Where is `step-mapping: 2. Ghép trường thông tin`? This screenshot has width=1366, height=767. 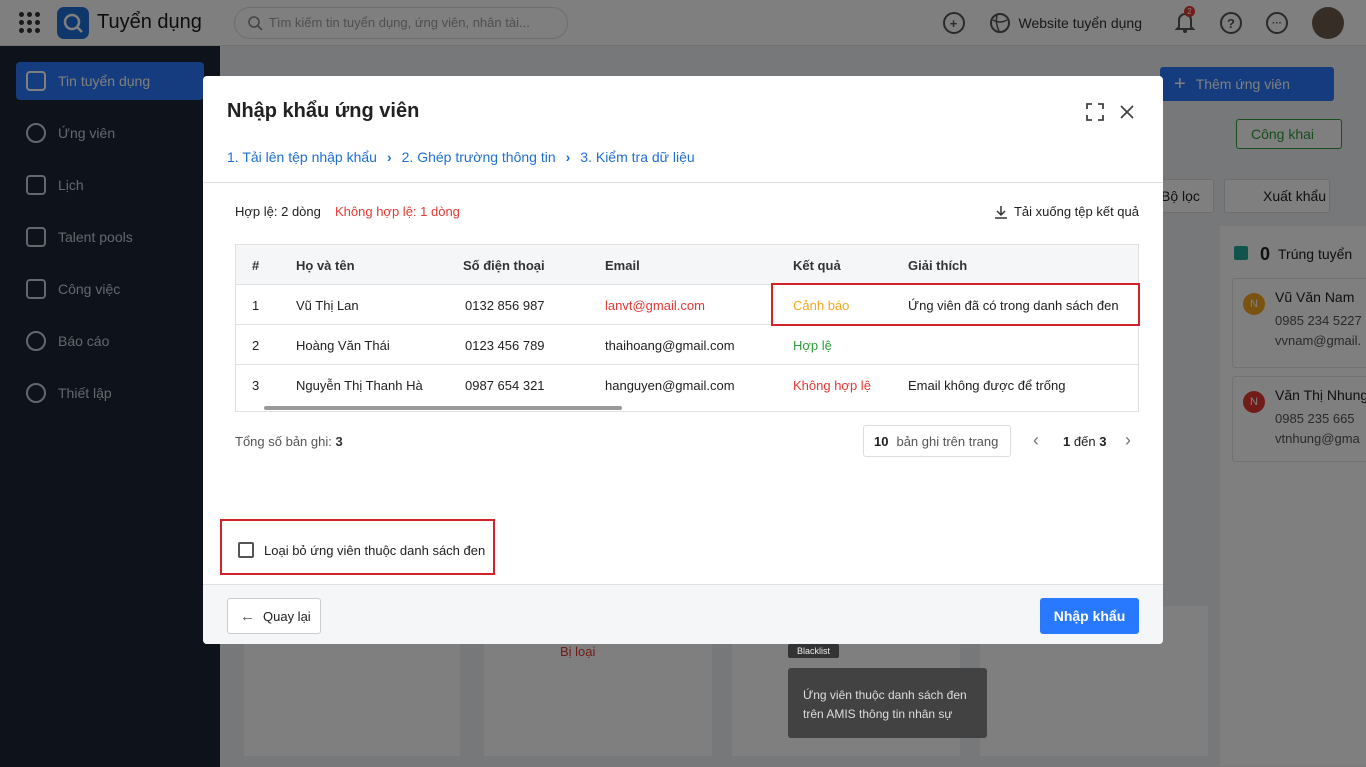 step-mapping: 2. Ghép trường thông tin is located at coordinates (479, 157).